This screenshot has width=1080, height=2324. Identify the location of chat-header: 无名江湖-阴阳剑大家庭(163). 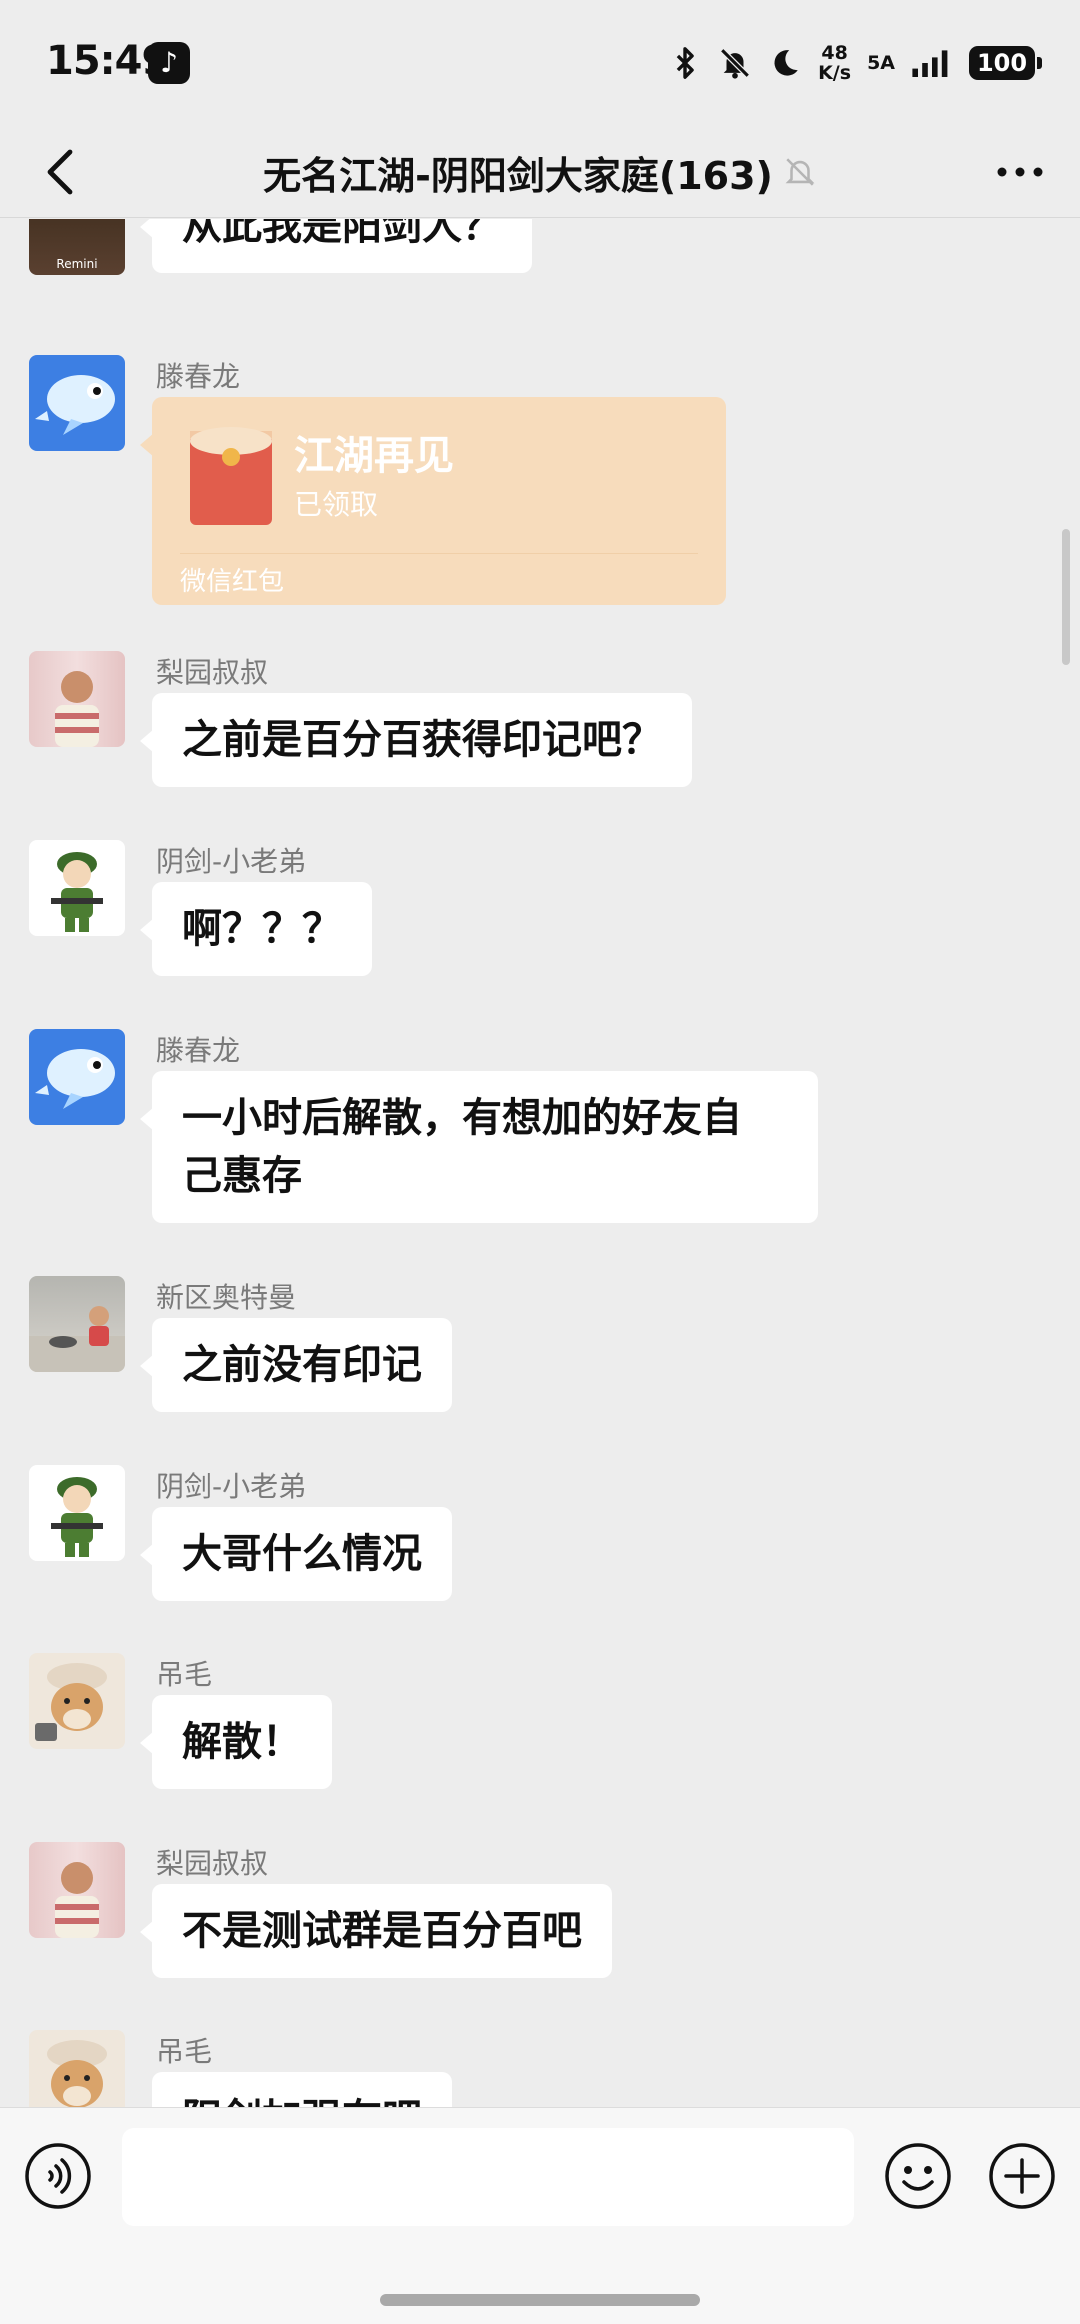
(540, 172).